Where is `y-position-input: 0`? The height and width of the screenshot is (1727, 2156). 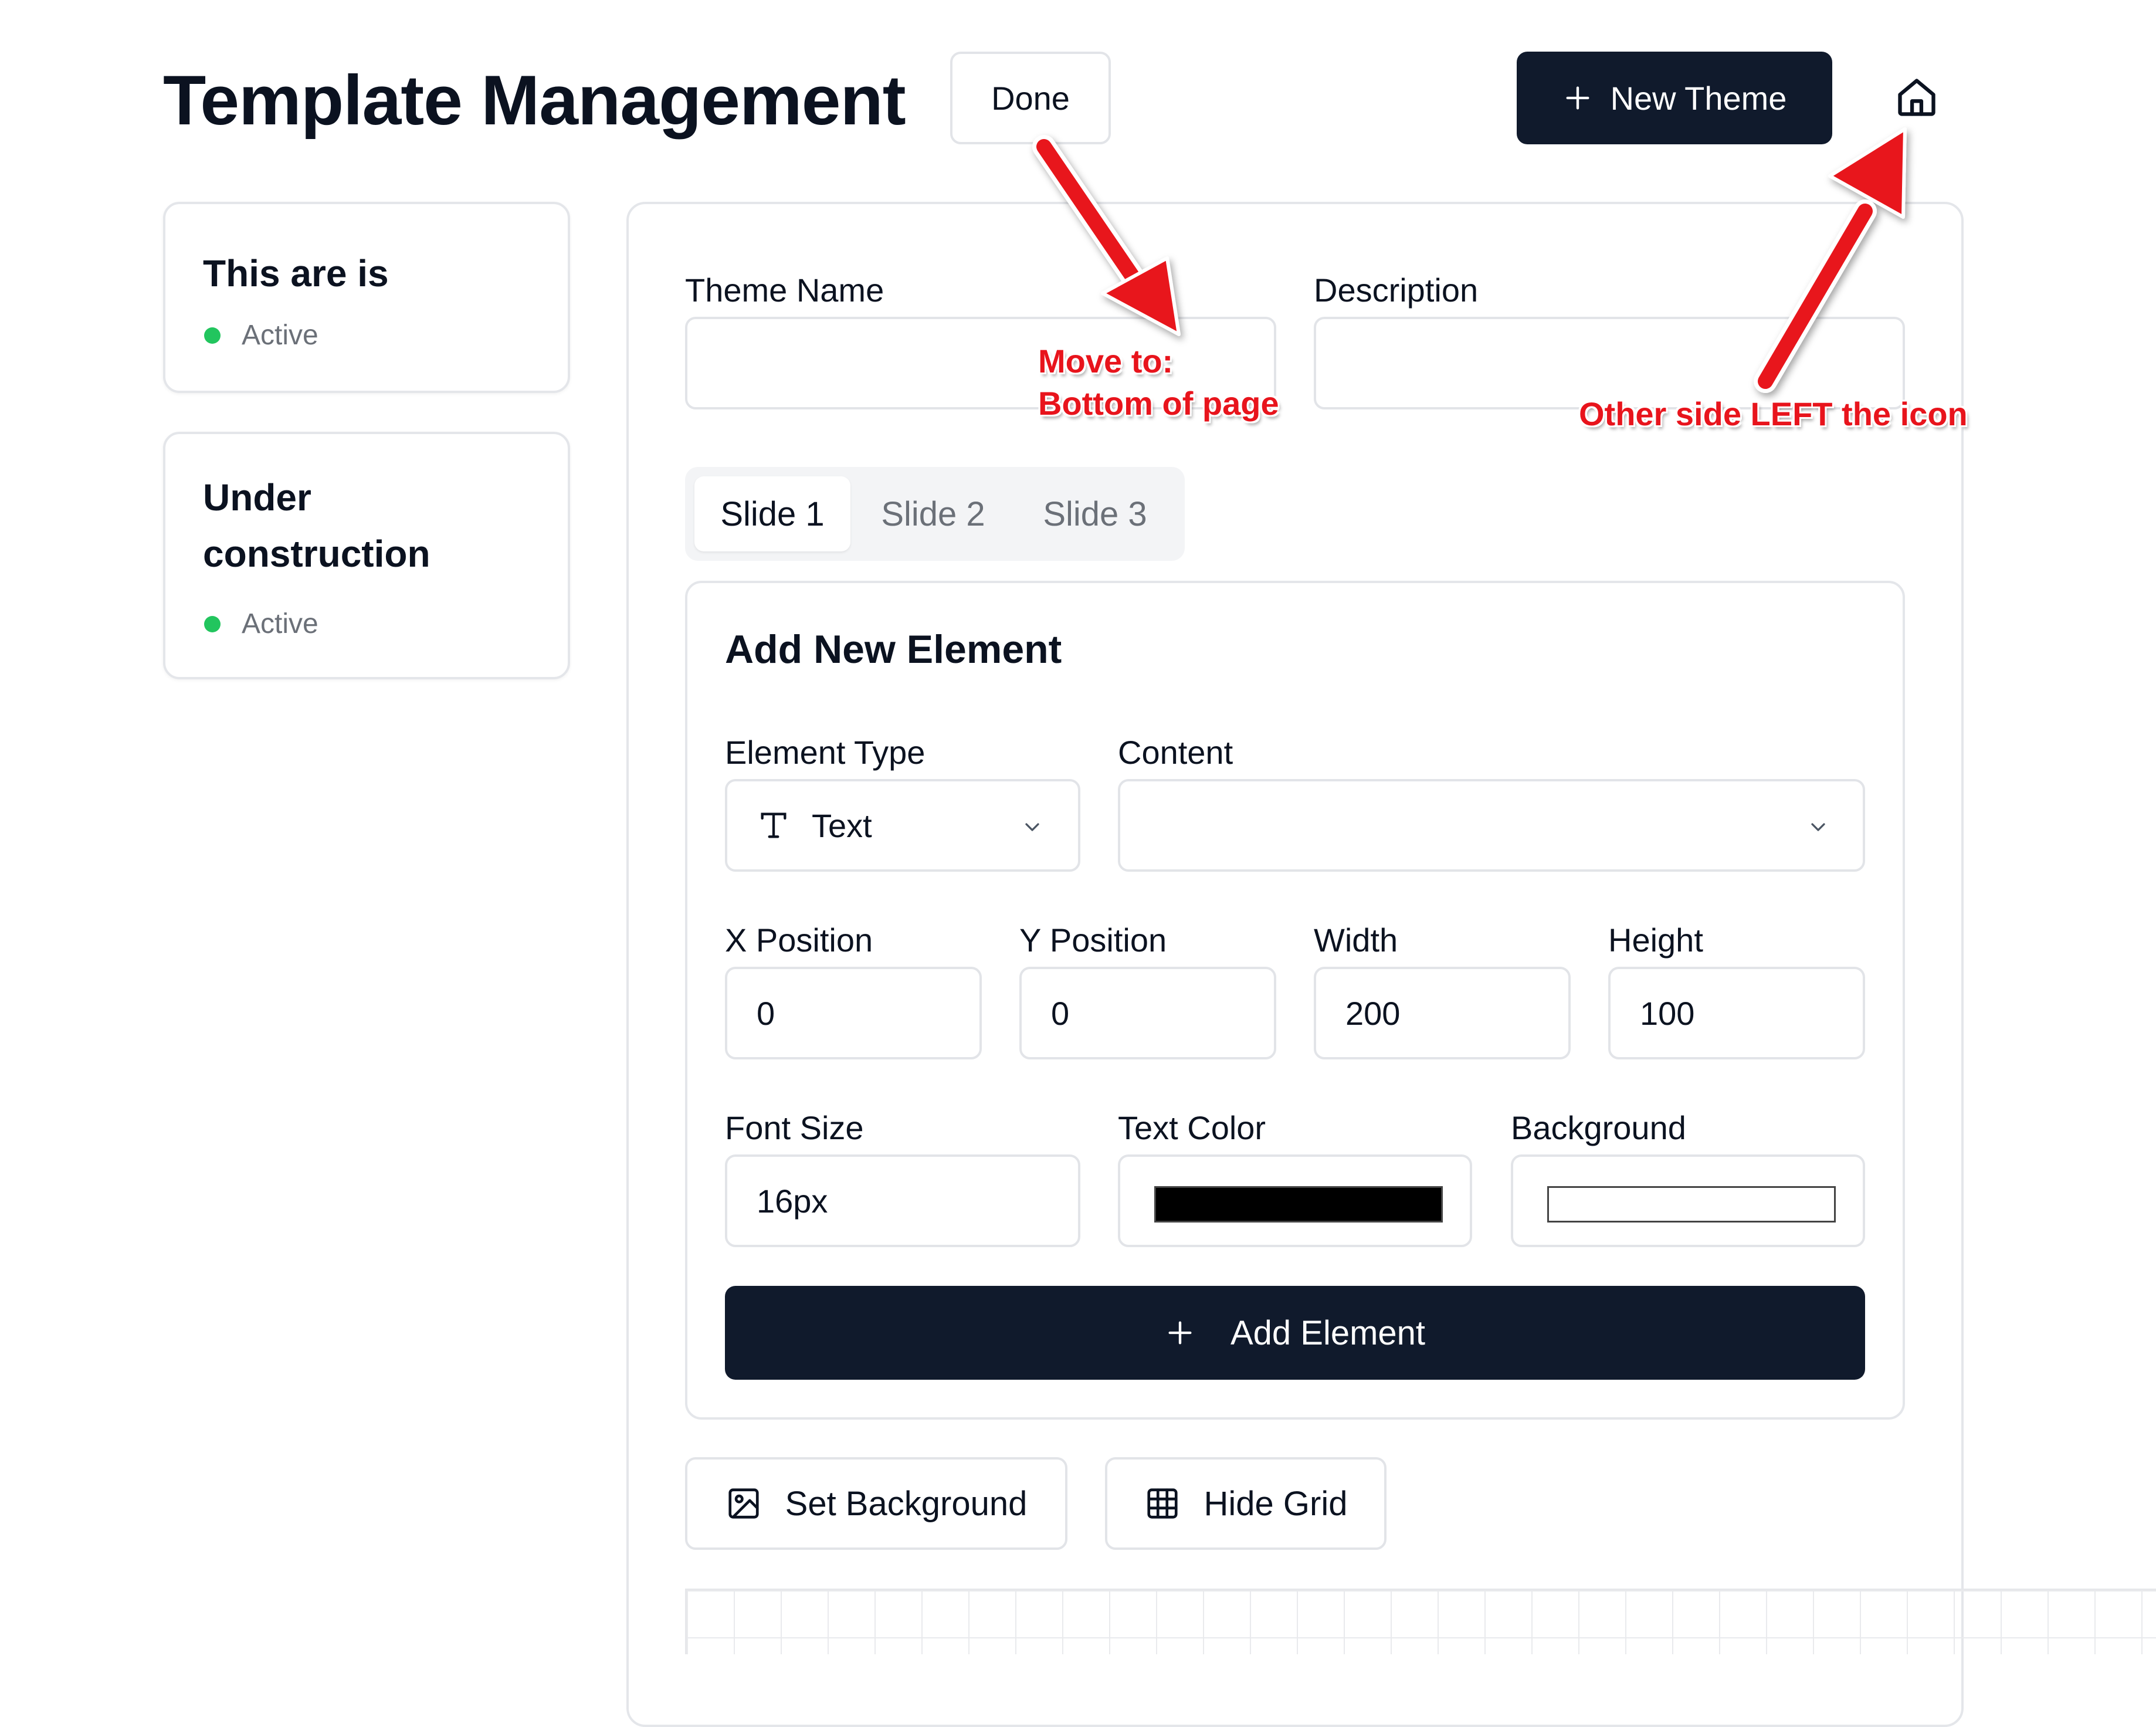
y-position-input: 0 is located at coordinates (1147, 1013).